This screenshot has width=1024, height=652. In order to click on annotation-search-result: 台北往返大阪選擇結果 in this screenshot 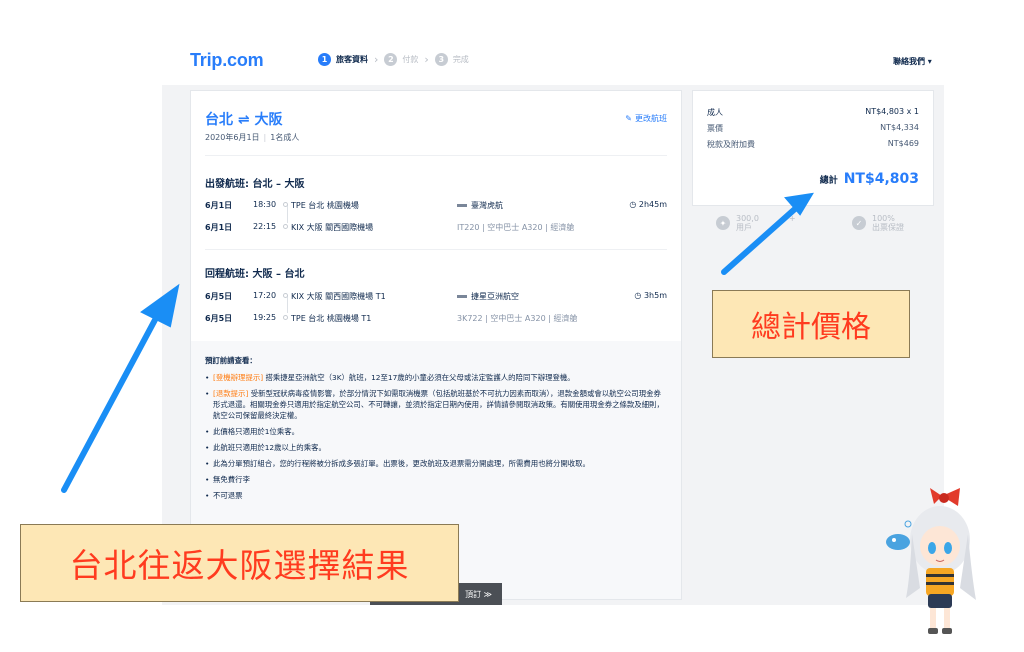, I will do `click(239, 563)`.